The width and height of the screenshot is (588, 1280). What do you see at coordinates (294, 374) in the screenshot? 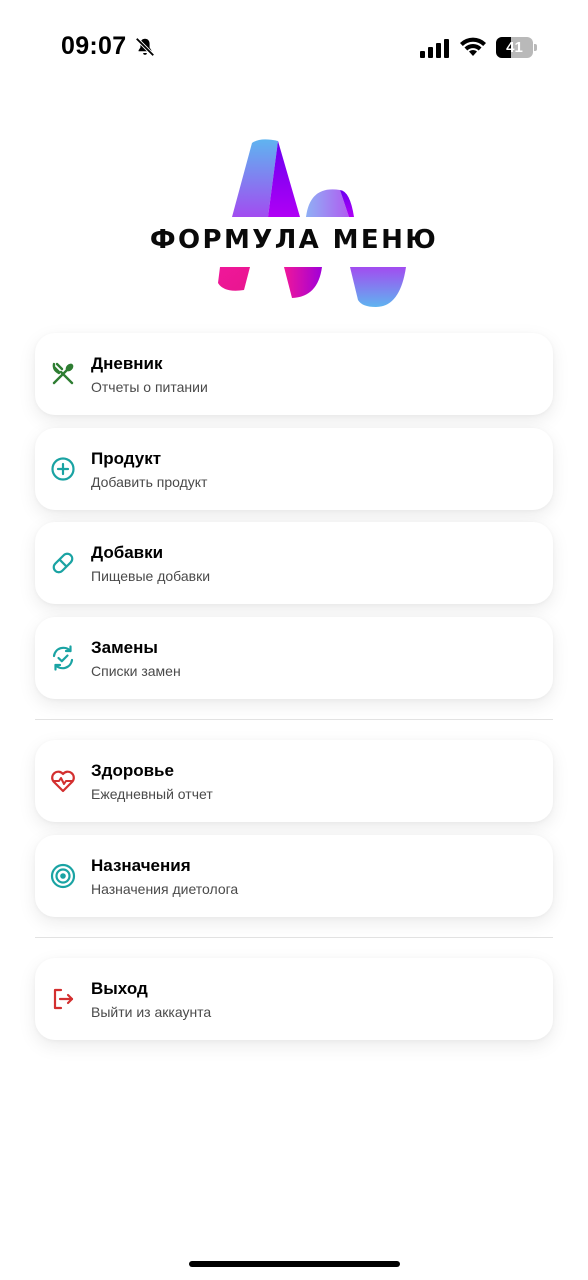
I see `menu-item-diary: Дневник Отчеты о питании` at bounding box center [294, 374].